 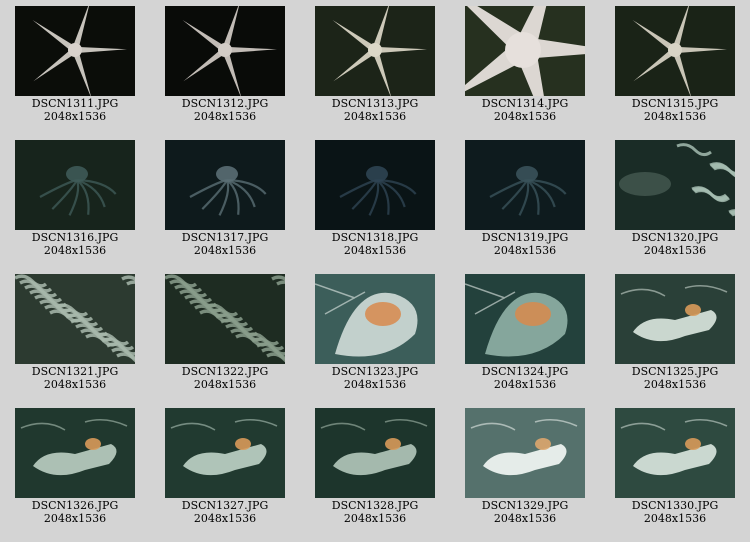 I want to click on thumbnail-tile: DSCN1315.JPG 2048x1536, so click(x=675, y=62).